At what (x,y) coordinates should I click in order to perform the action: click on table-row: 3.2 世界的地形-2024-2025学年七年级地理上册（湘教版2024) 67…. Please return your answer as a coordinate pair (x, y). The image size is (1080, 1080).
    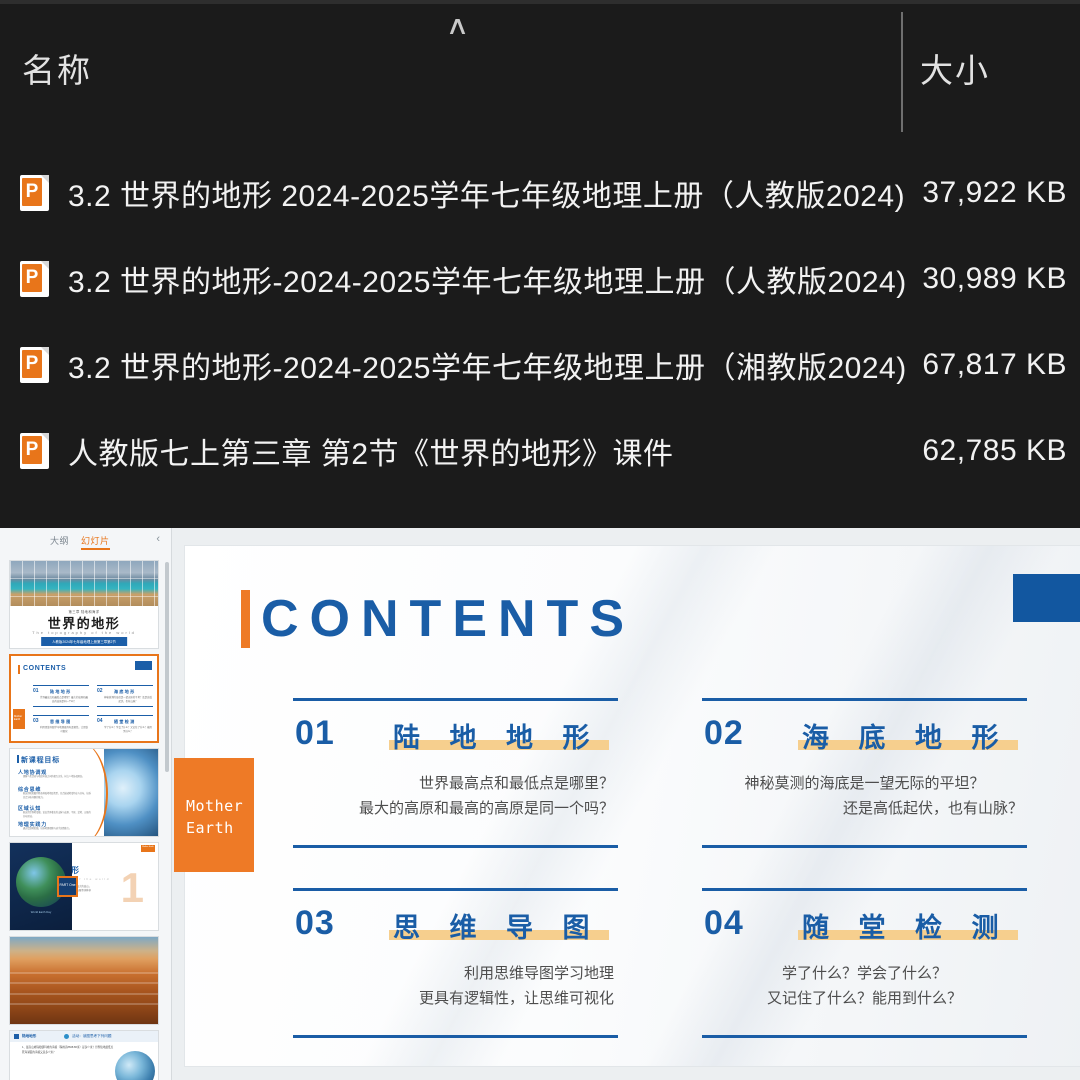
    Looking at the image, I should click on (540, 365).